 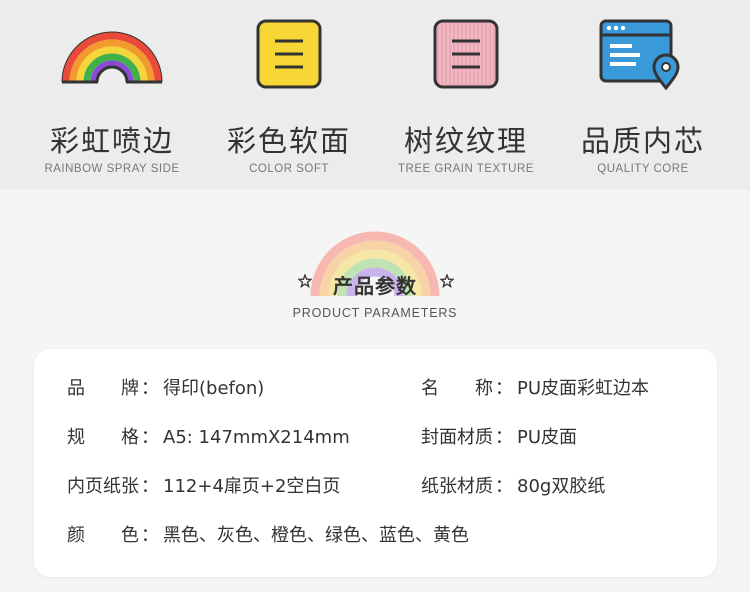 I want to click on param-label: 颜 色, so click(x=103, y=535).